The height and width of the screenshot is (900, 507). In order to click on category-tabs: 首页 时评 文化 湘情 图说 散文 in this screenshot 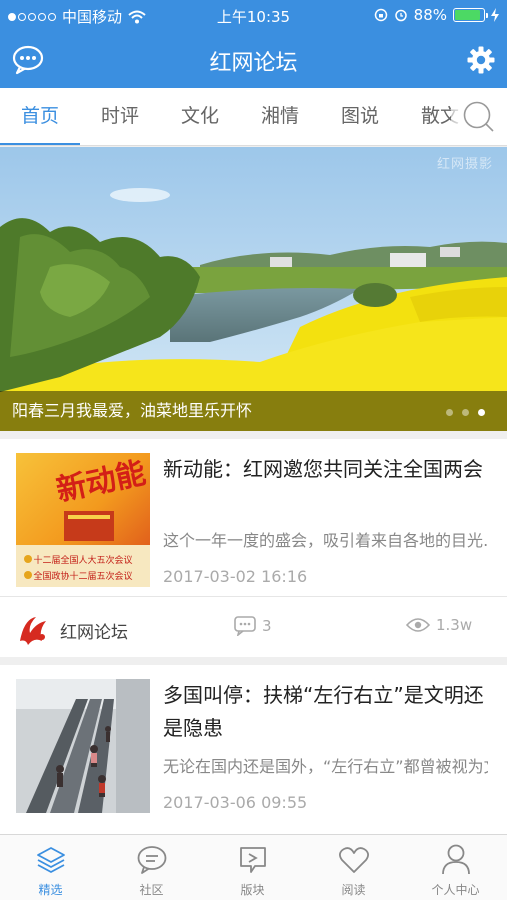, I will do `click(253, 117)`.